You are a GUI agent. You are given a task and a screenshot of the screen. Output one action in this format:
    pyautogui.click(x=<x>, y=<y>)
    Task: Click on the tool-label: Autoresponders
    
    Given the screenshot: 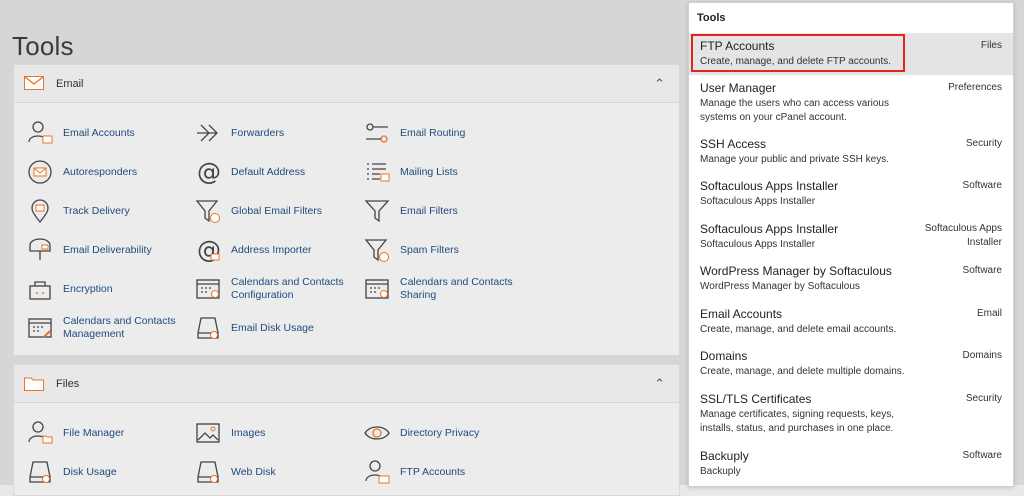 What is the action you would take?
    pyautogui.click(x=100, y=171)
    